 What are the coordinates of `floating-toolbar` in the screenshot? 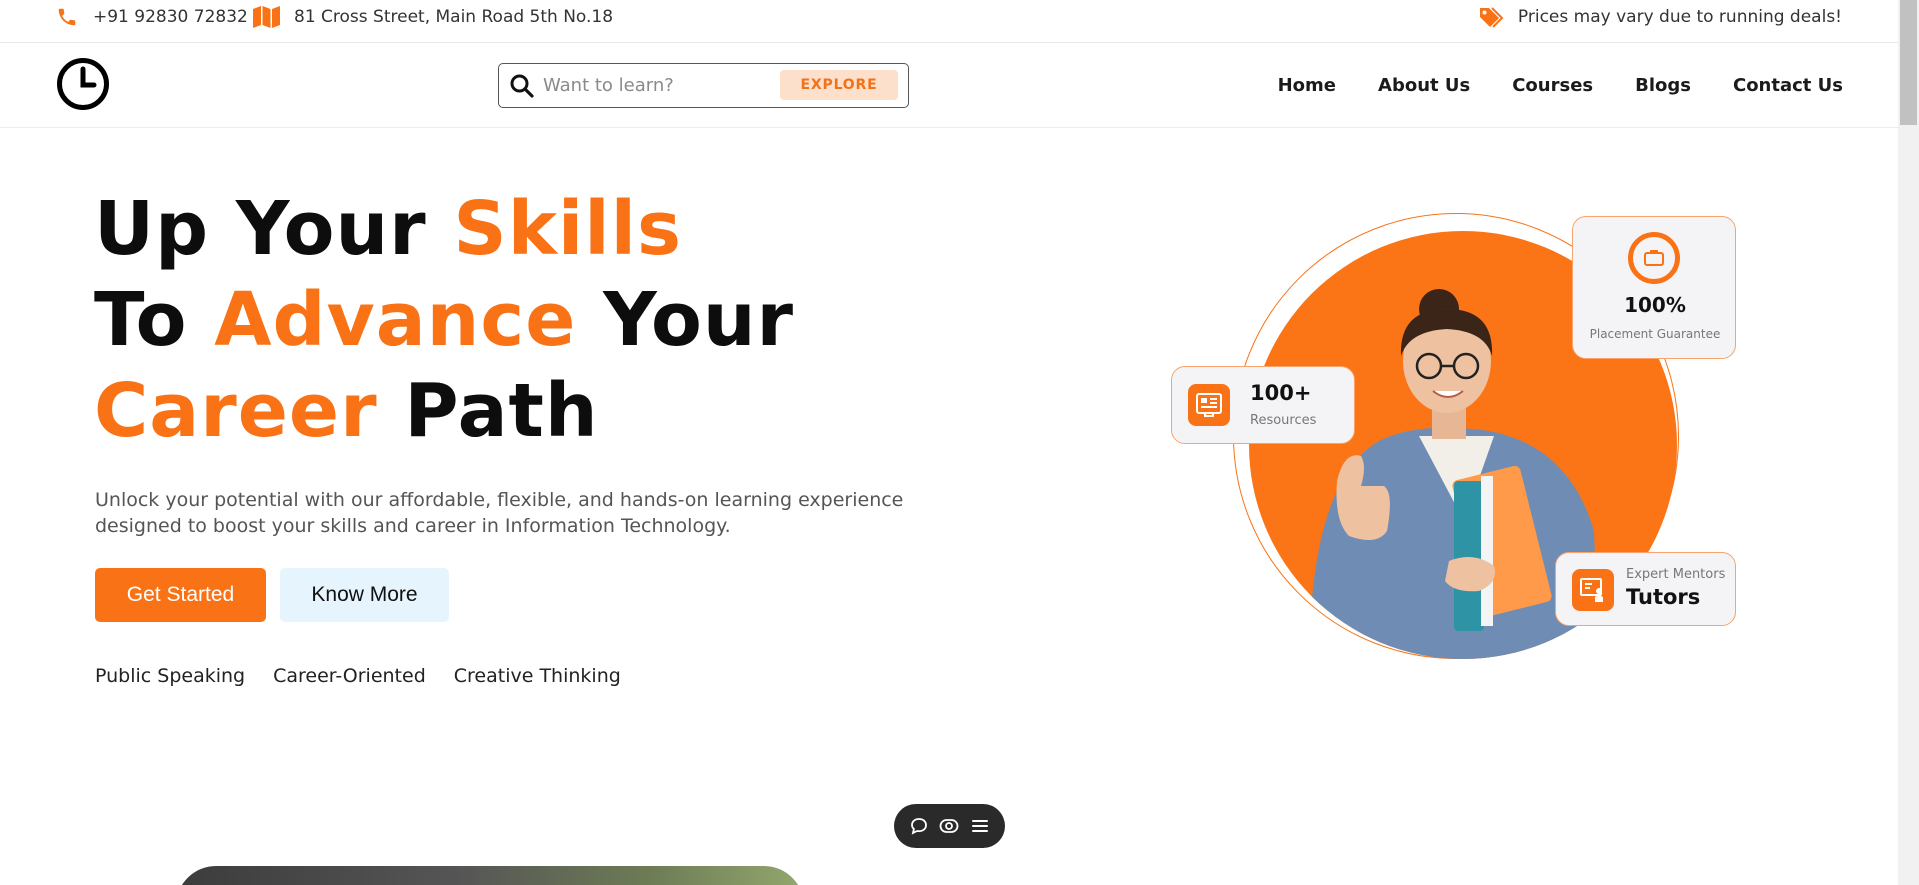 It's located at (949, 826).